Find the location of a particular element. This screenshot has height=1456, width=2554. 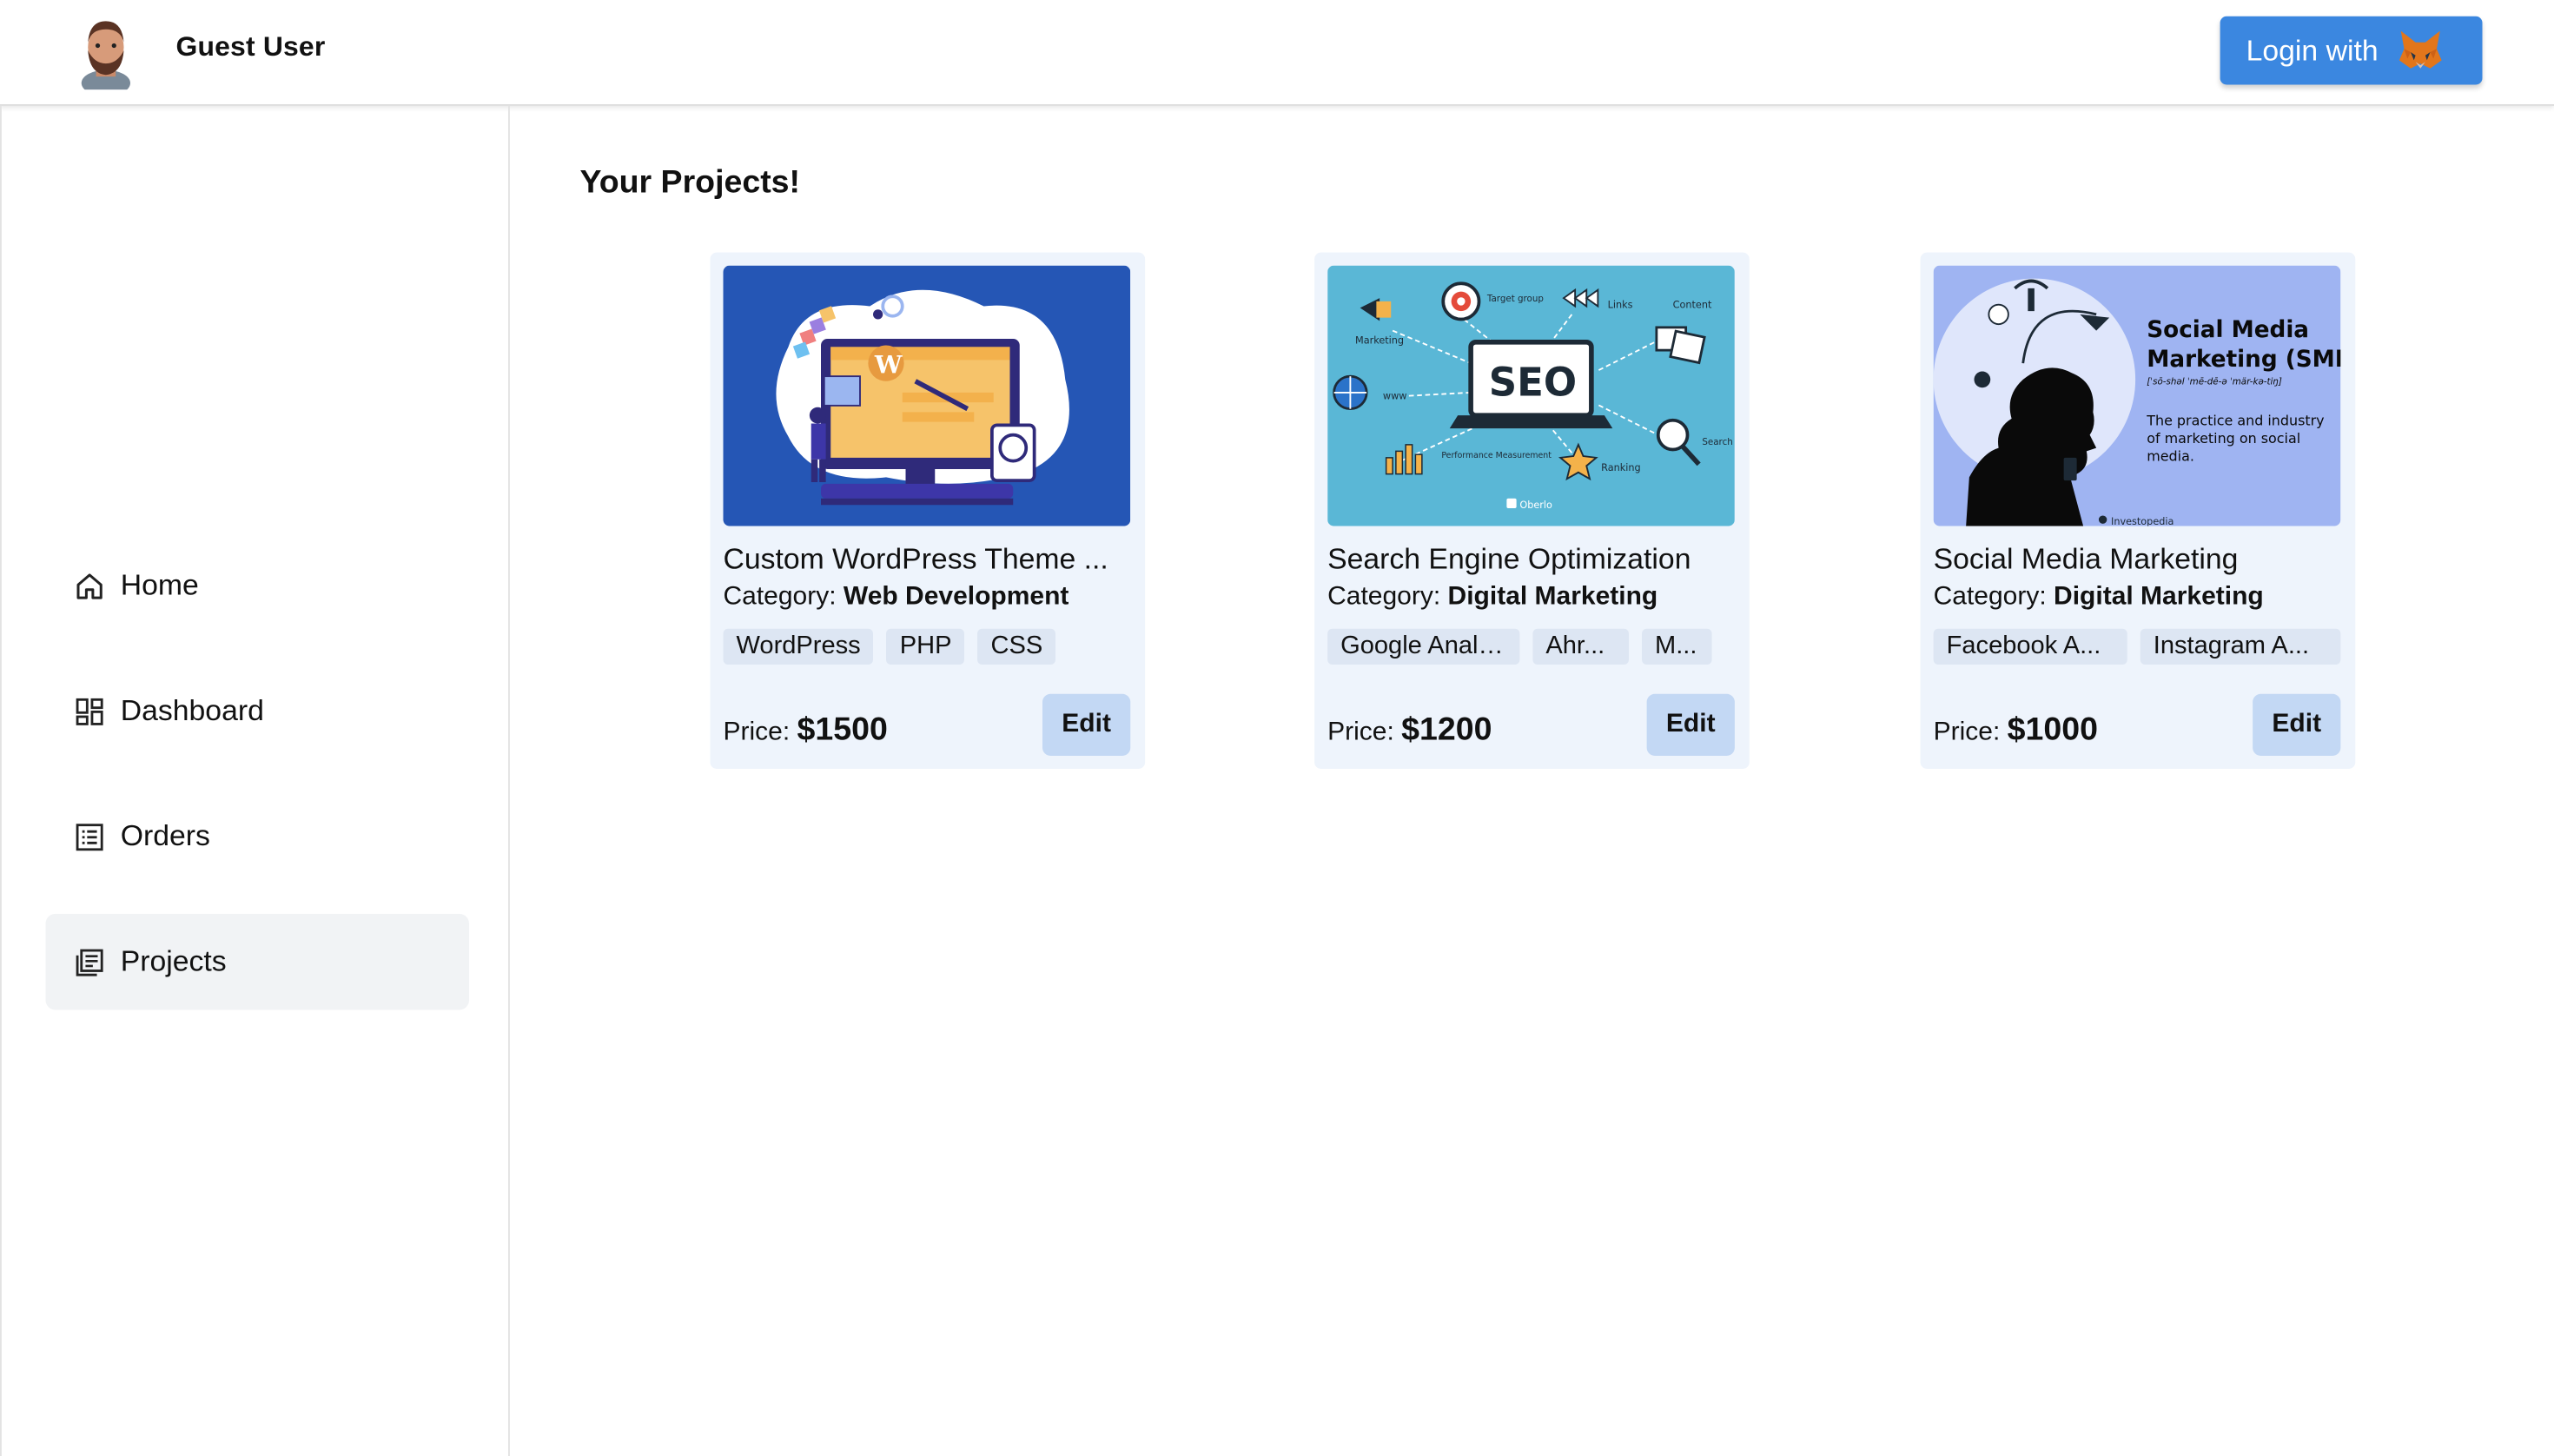

seo-label: www is located at coordinates (1395, 395).